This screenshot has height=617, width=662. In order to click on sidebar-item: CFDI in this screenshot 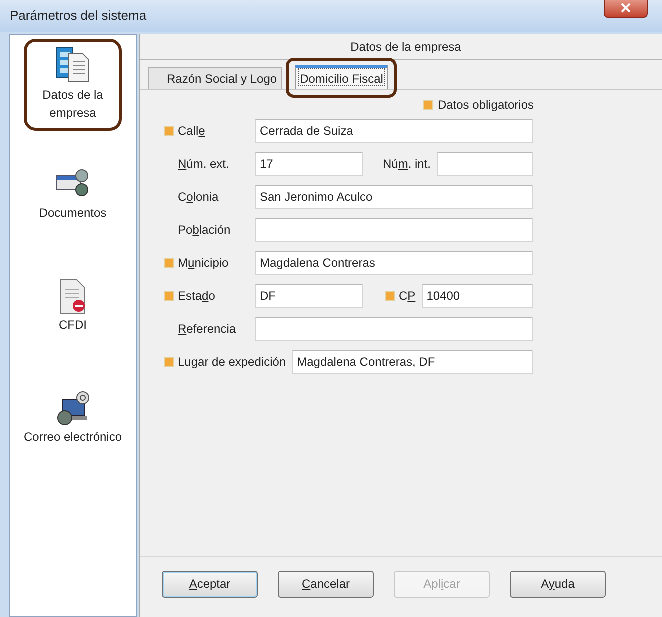, I will do `click(73, 307)`.